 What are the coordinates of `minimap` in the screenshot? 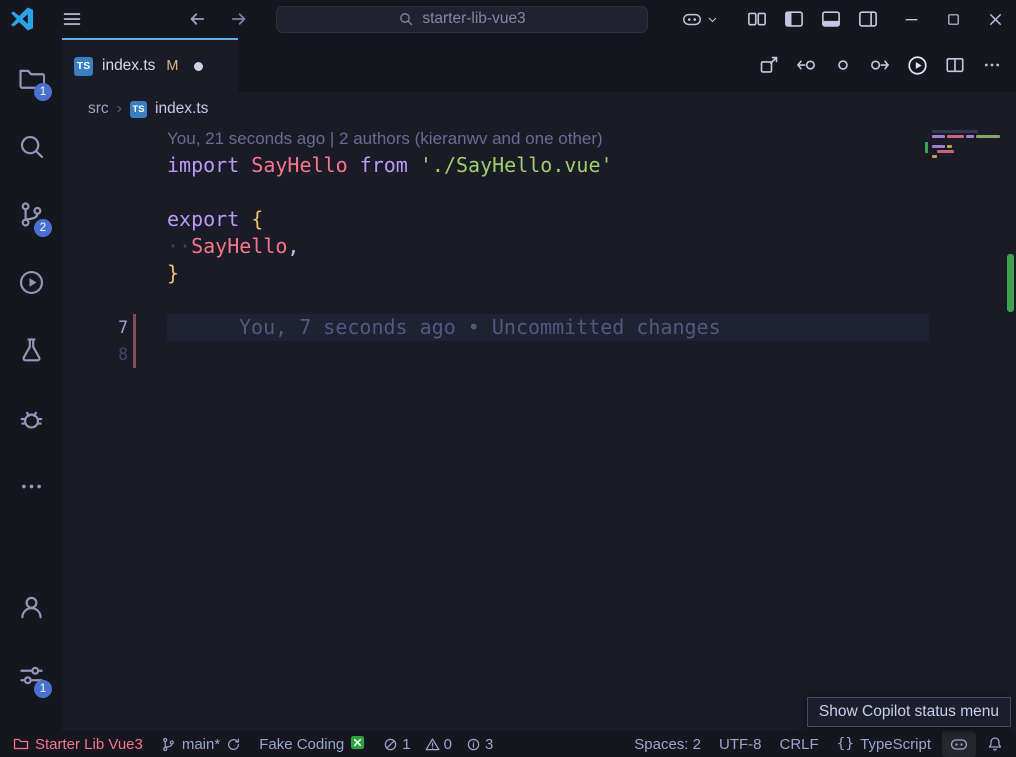 It's located at (964, 145).